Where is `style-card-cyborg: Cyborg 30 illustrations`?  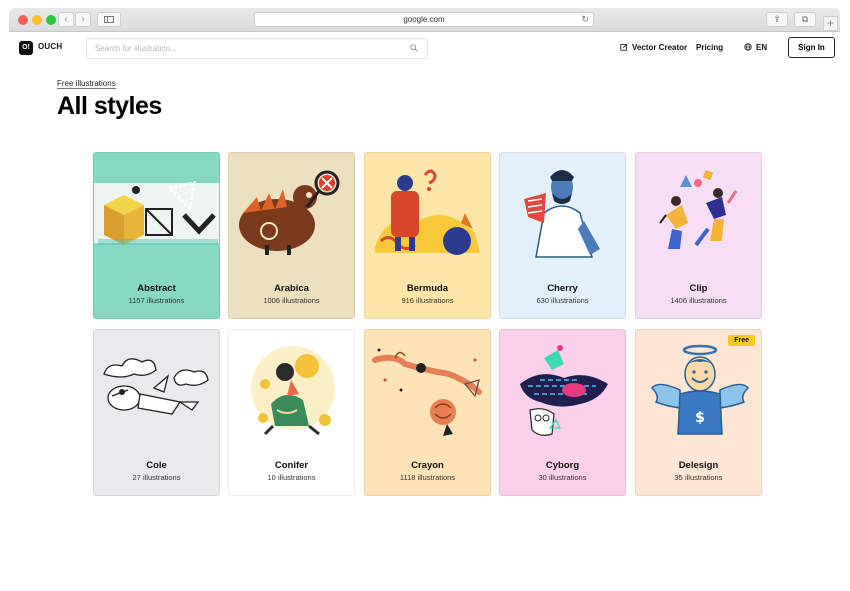 style-card-cyborg: Cyborg 30 illustrations is located at coordinates (562, 412).